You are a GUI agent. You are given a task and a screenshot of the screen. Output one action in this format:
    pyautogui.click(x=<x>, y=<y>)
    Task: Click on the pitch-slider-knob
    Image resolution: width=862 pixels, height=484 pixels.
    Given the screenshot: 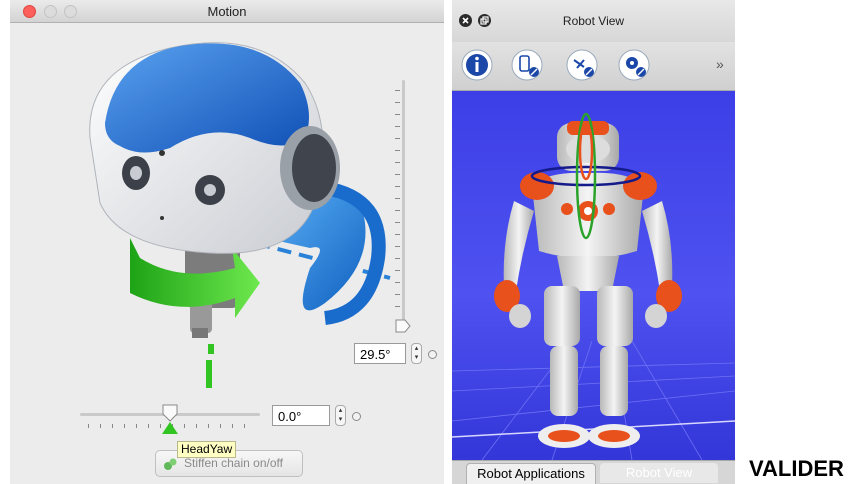 What is the action you would take?
    pyautogui.click(x=403, y=326)
    